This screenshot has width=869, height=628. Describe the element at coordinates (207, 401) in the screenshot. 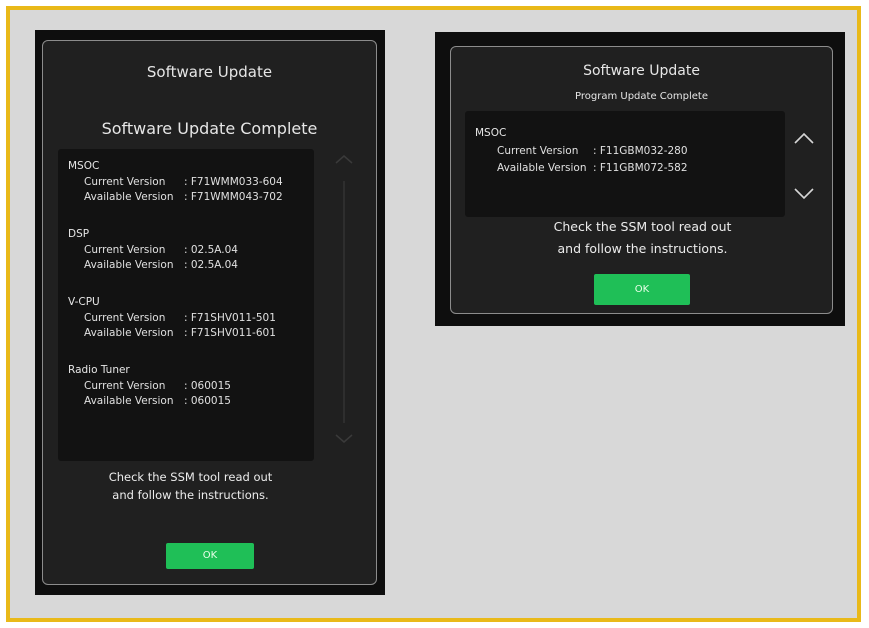

I see `available-version-value: : 060015` at that location.